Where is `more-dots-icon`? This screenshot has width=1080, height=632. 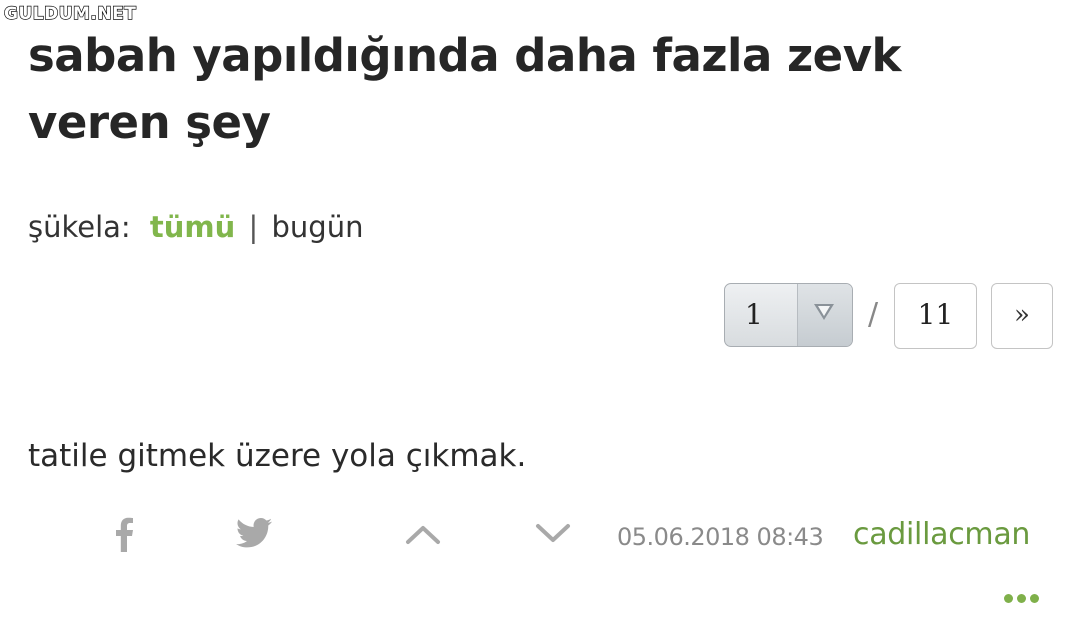 more-dots-icon is located at coordinates (1022, 600).